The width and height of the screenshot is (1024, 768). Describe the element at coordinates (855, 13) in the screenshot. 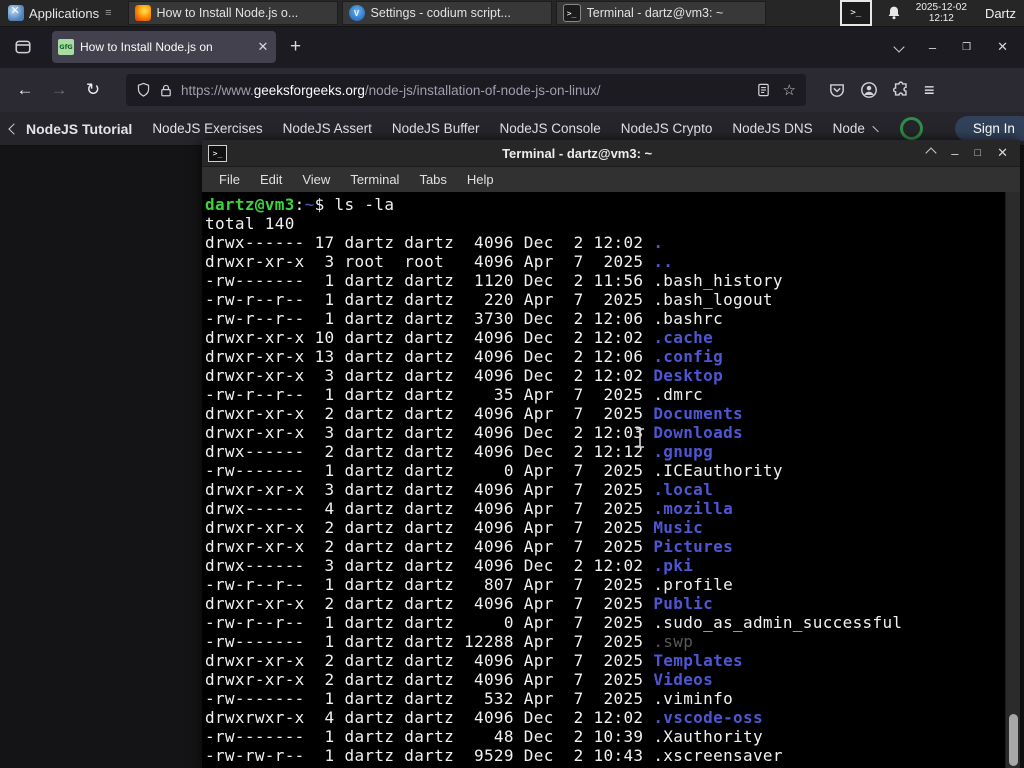

I see `terminal-tray-icon: >_` at that location.